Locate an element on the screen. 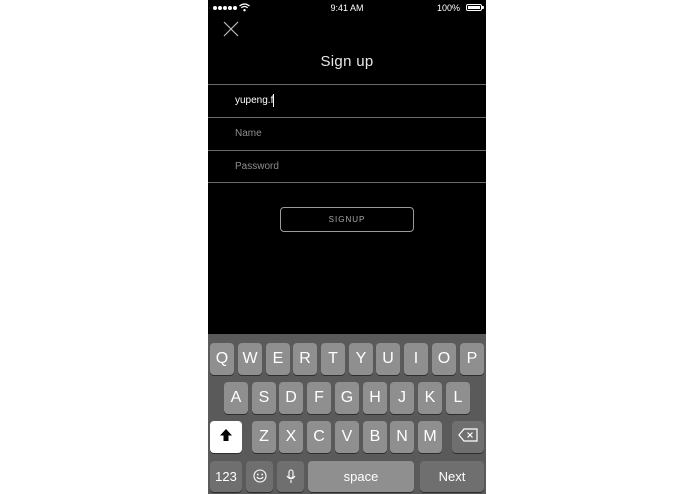 This screenshot has width=695, height=494. key-z: Z is located at coordinates (264, 437).